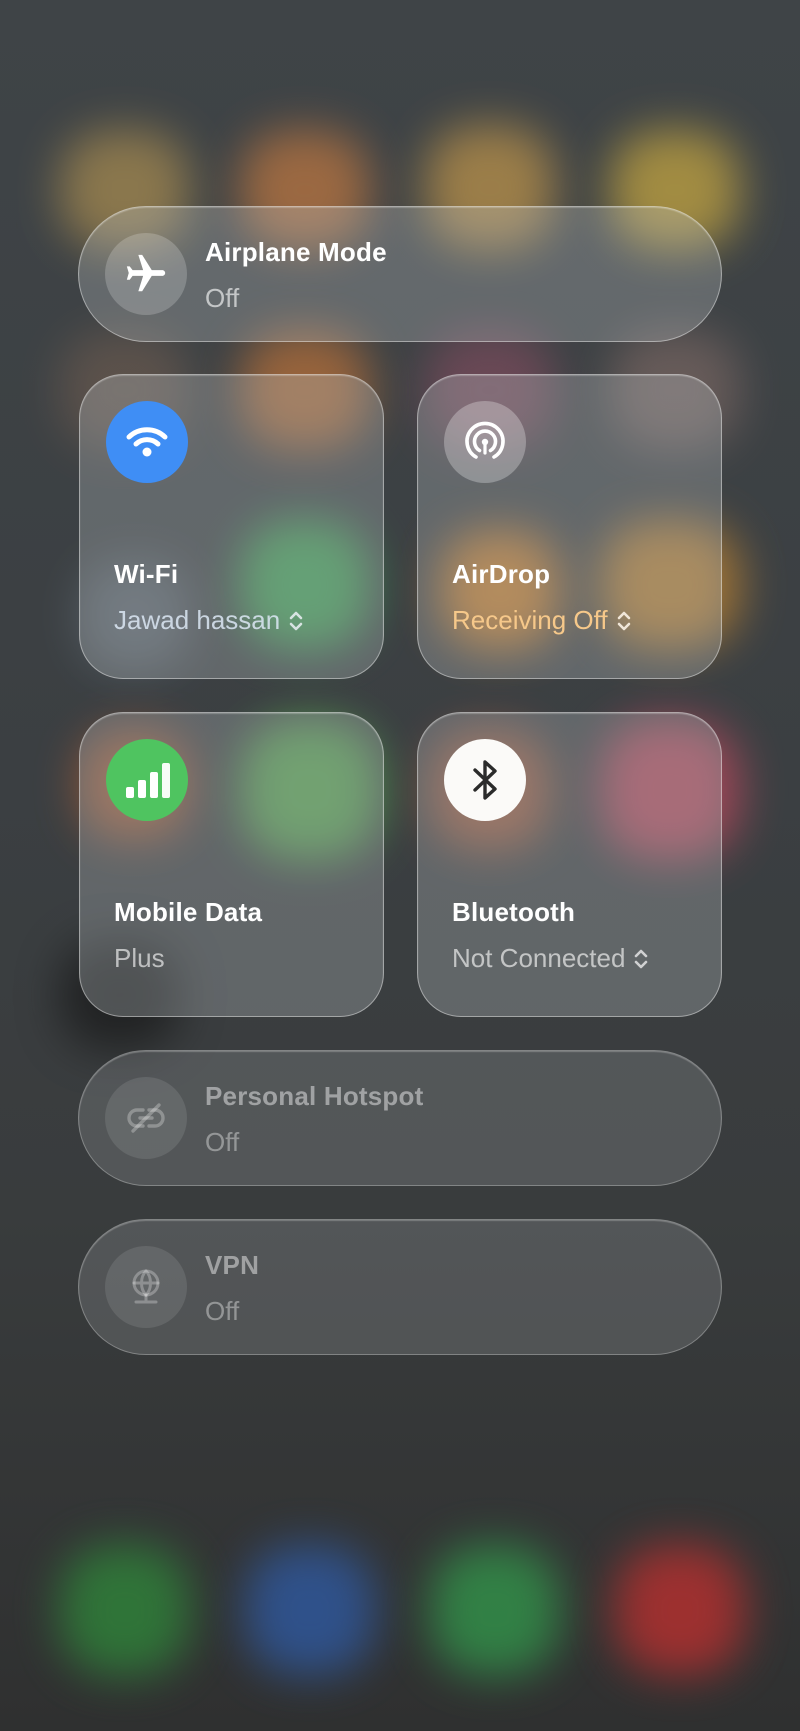  Describe the element at coordinates (231, 526) in the screenshot. I see `wifi-tile: Wi-Fi Jawad hassan` at that location.